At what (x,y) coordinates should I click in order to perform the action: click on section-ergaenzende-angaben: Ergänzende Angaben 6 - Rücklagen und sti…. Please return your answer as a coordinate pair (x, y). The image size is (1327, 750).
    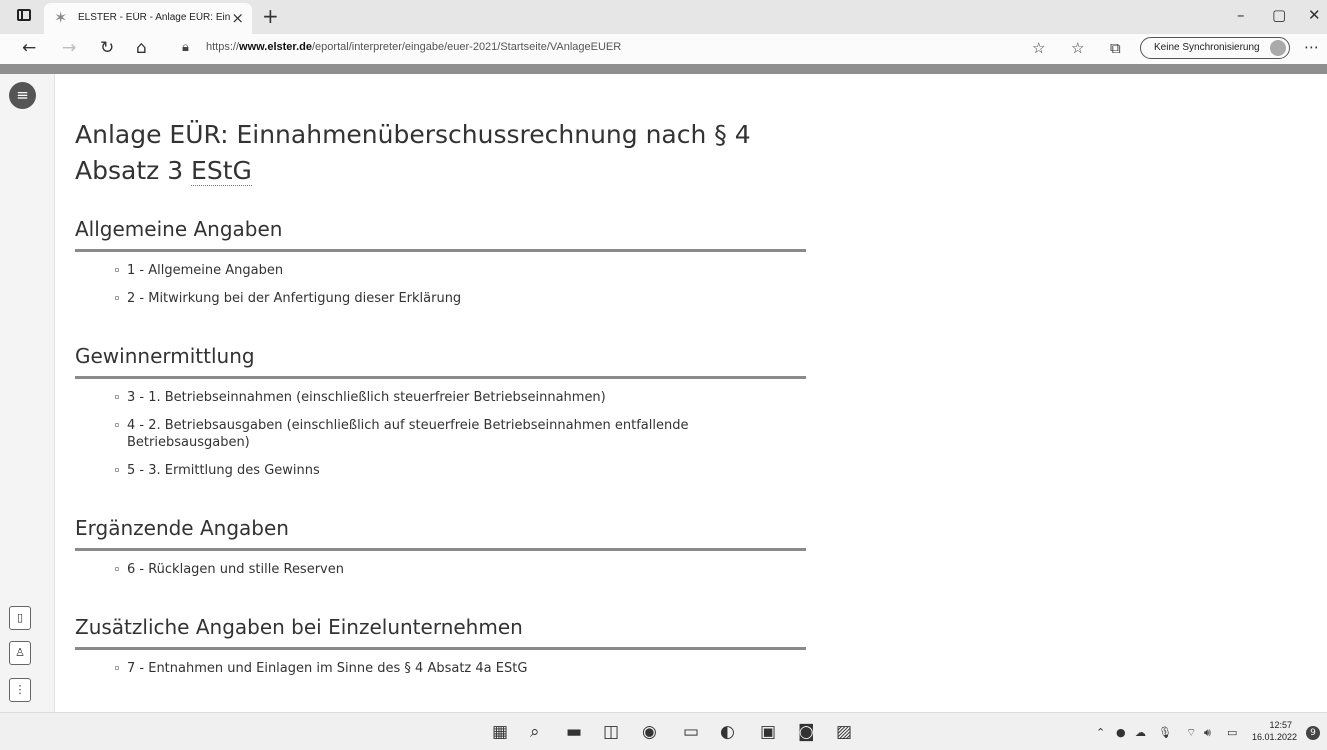
    Looking at the image, I should click on (440, 551).